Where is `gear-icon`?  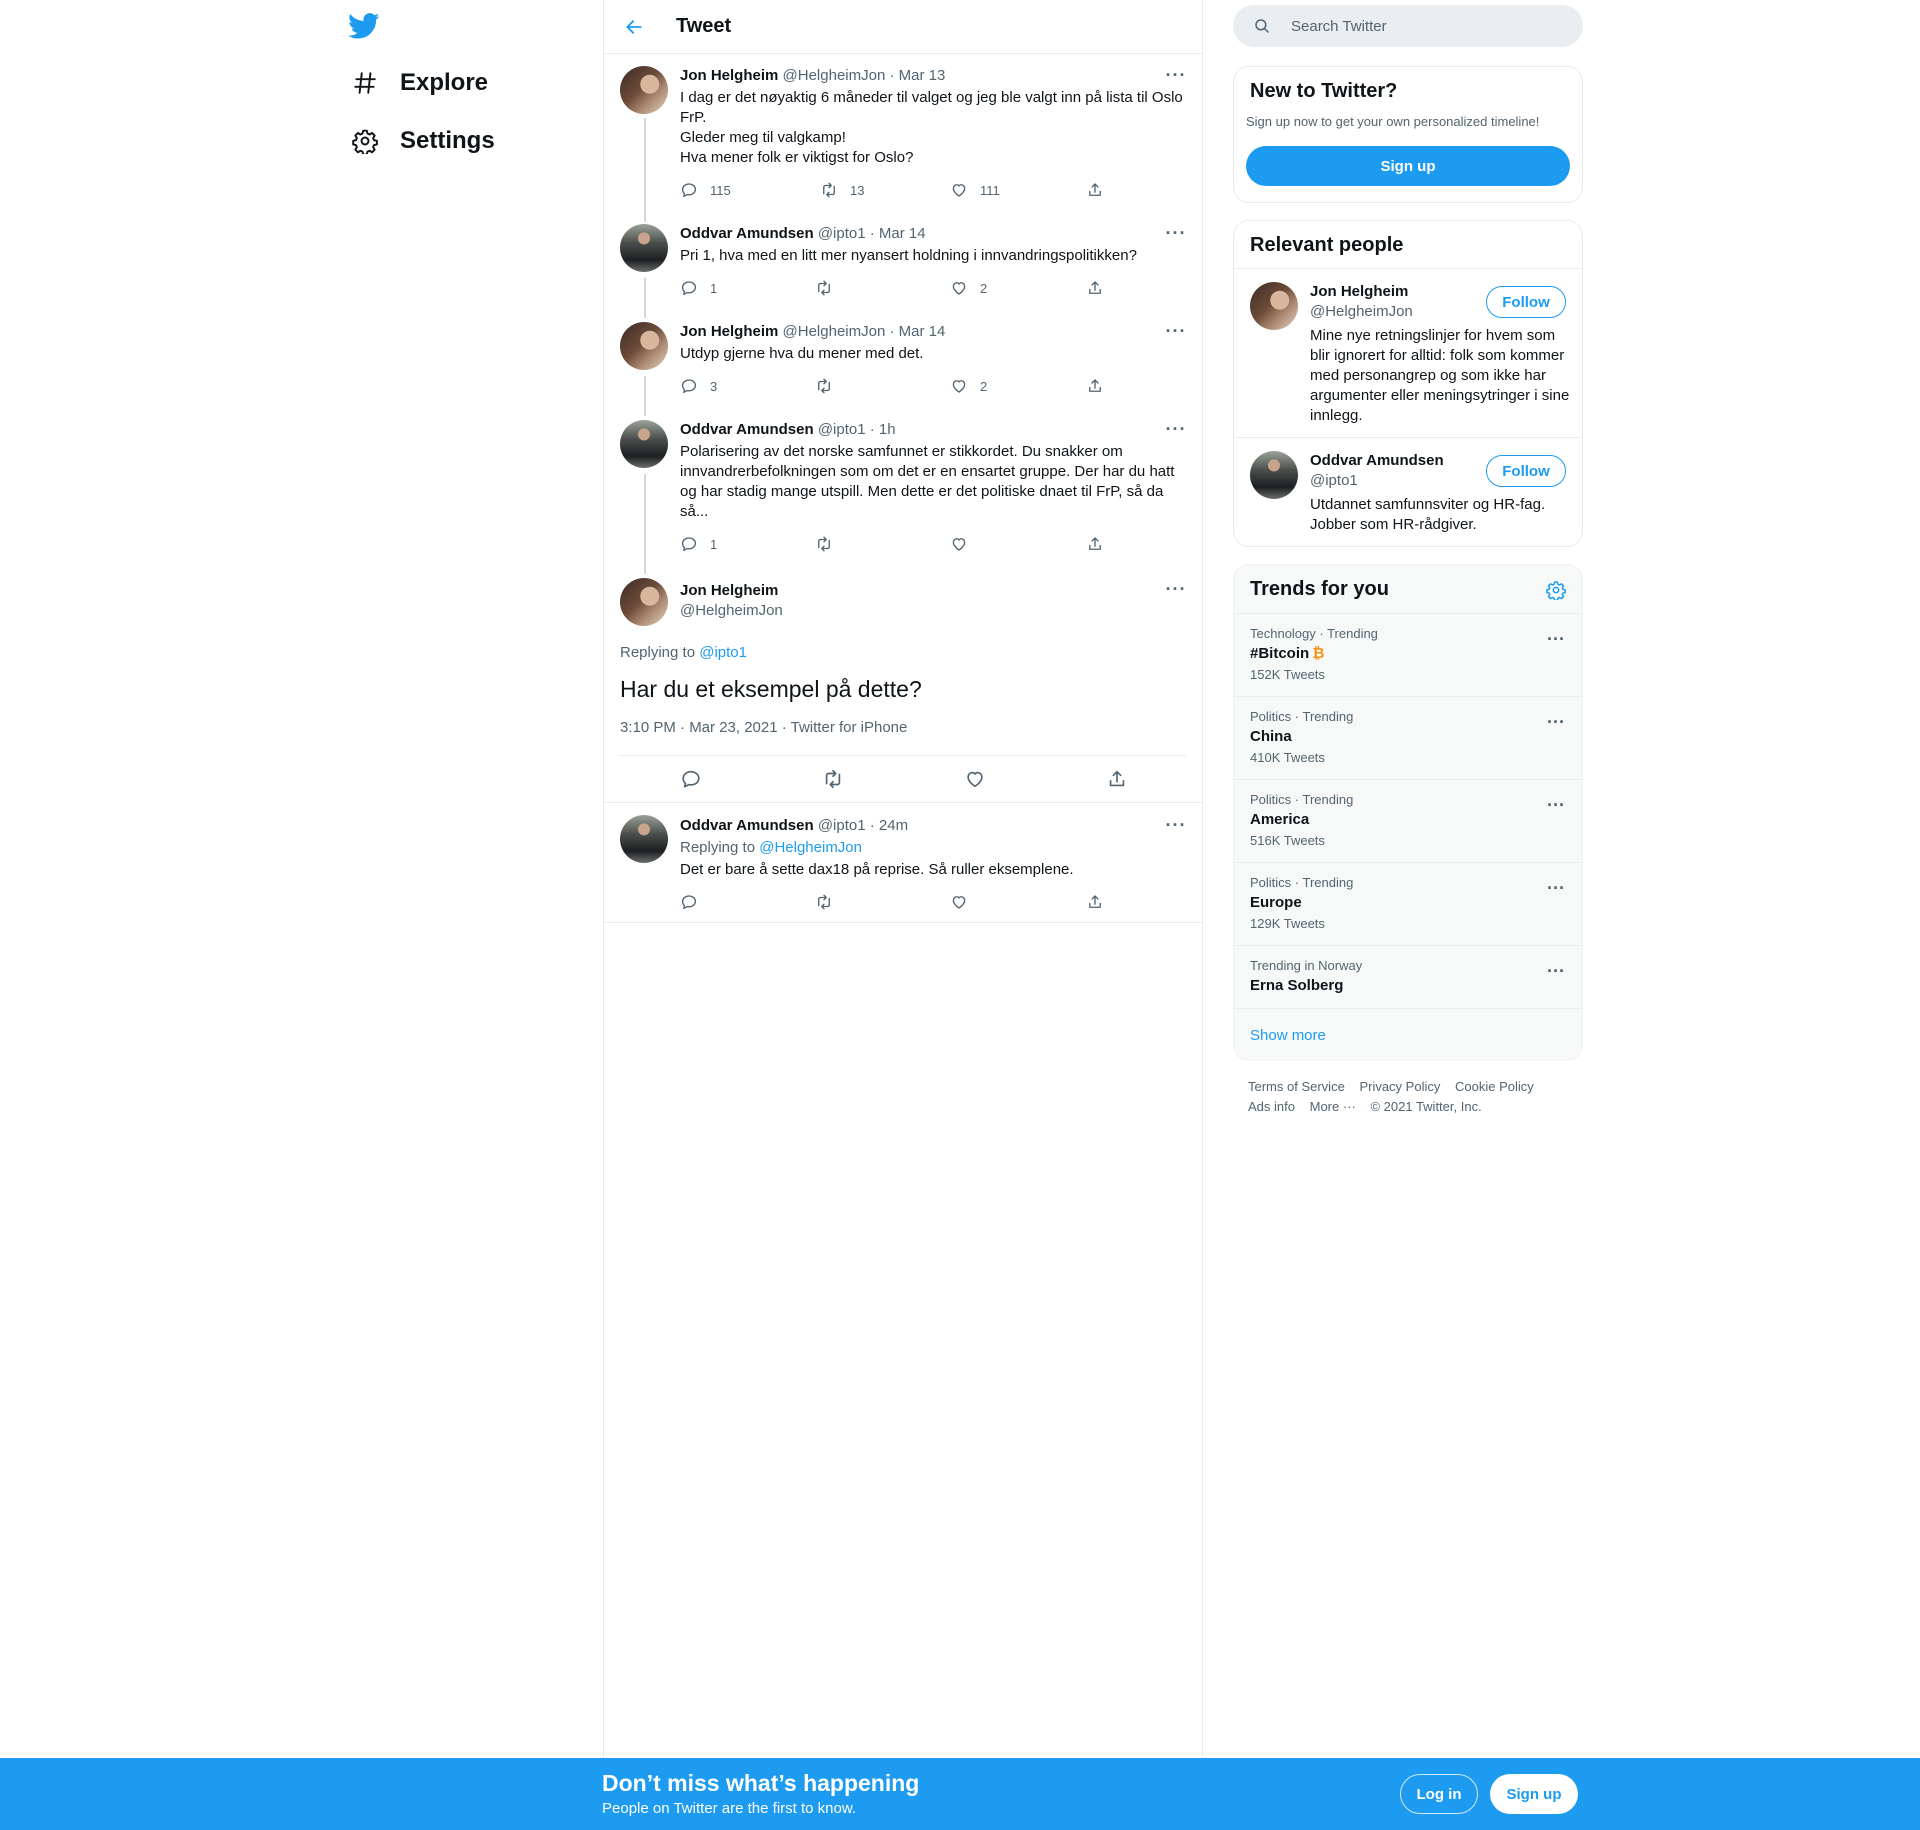
gear-icon is located at coordinates (1556, 590).